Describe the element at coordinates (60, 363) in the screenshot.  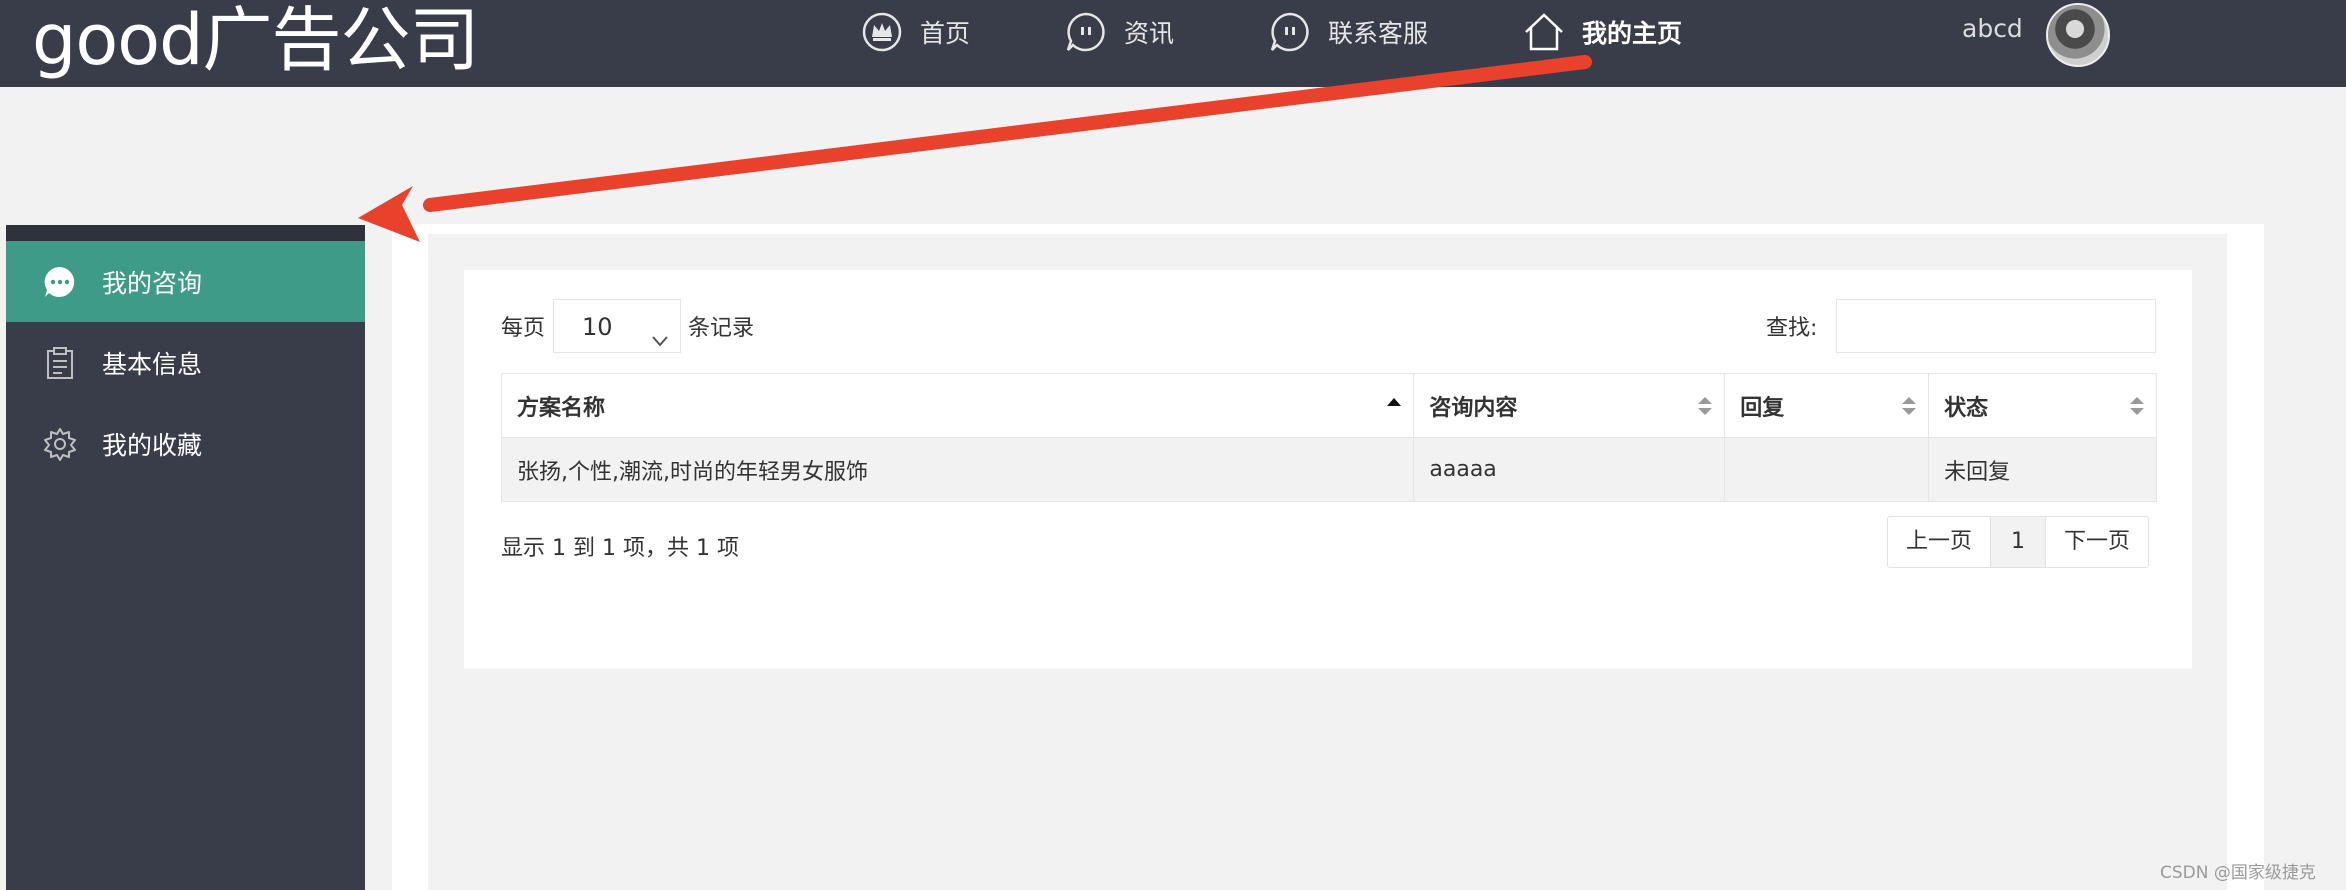
I see `clipboard-icon` at that location.